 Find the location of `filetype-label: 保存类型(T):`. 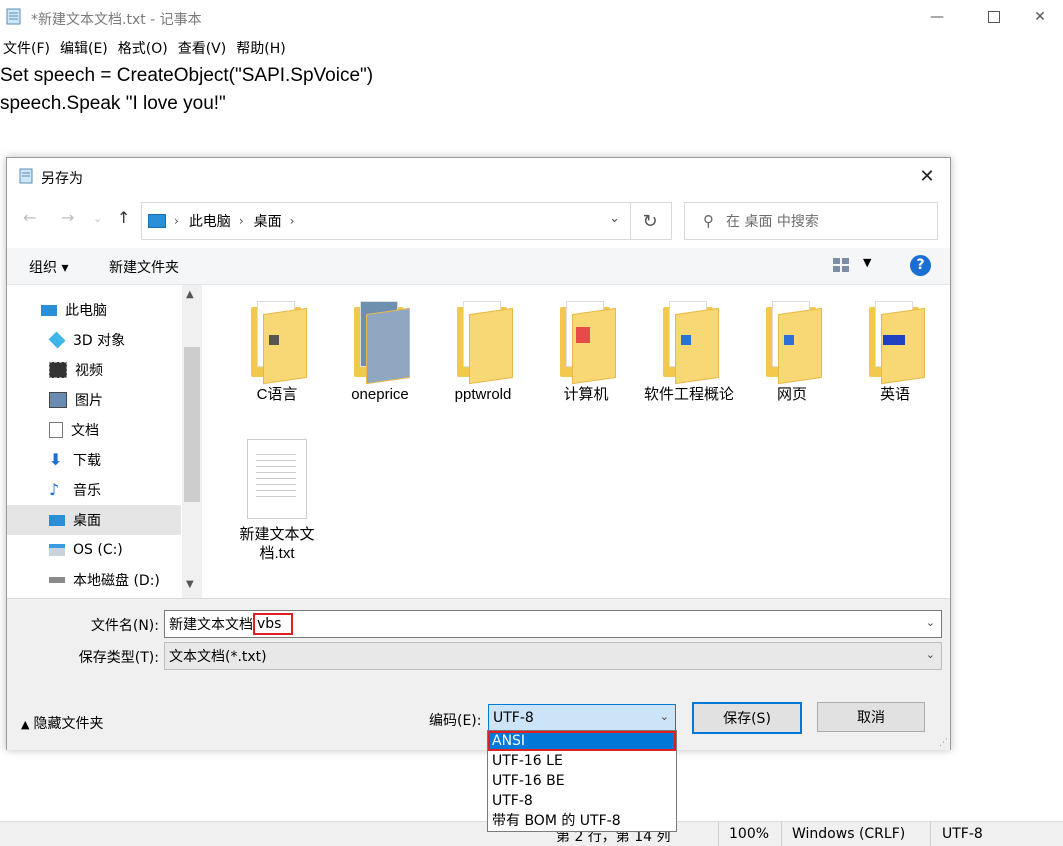

filetype-label: 保存类型(T): is located at coordinates (118, 658).